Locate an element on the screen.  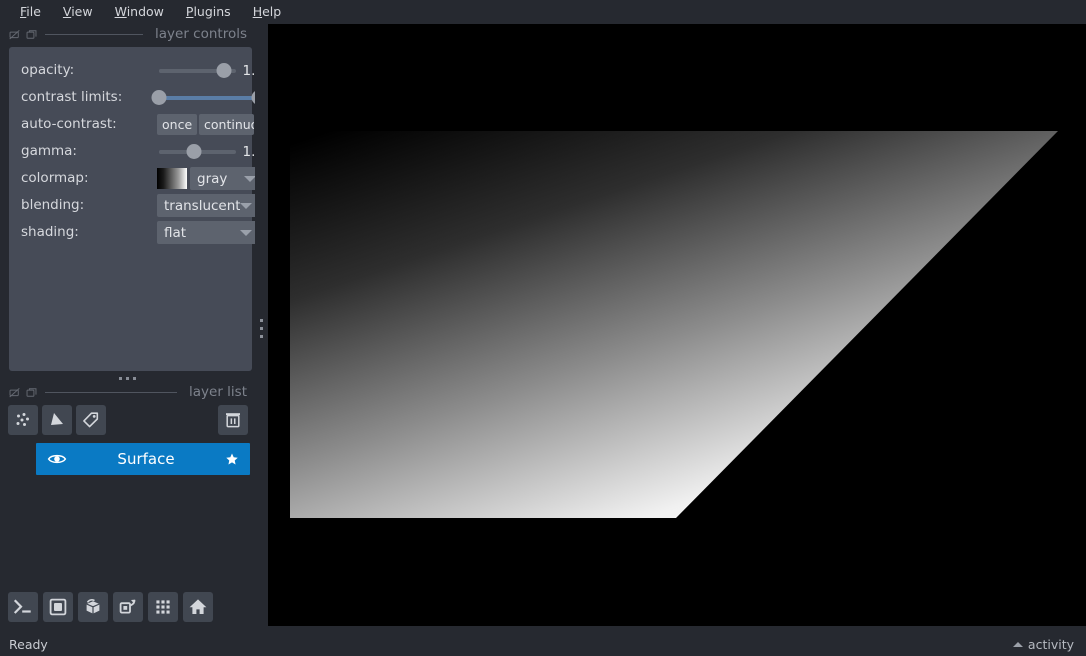
transpose-icon is located at coordinates (127, 606).